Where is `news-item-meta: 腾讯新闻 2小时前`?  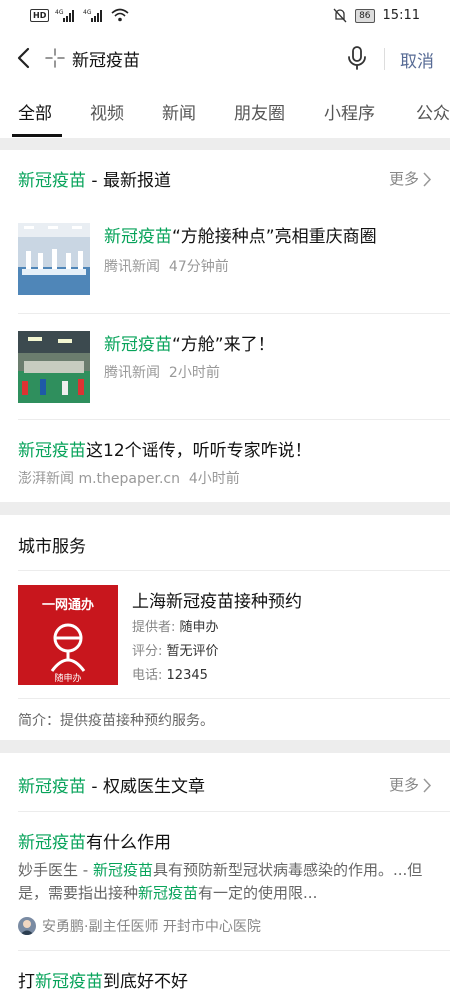 news-item-meta: 腾讯新闻 2小时前 is located at coordinates (162, 373).